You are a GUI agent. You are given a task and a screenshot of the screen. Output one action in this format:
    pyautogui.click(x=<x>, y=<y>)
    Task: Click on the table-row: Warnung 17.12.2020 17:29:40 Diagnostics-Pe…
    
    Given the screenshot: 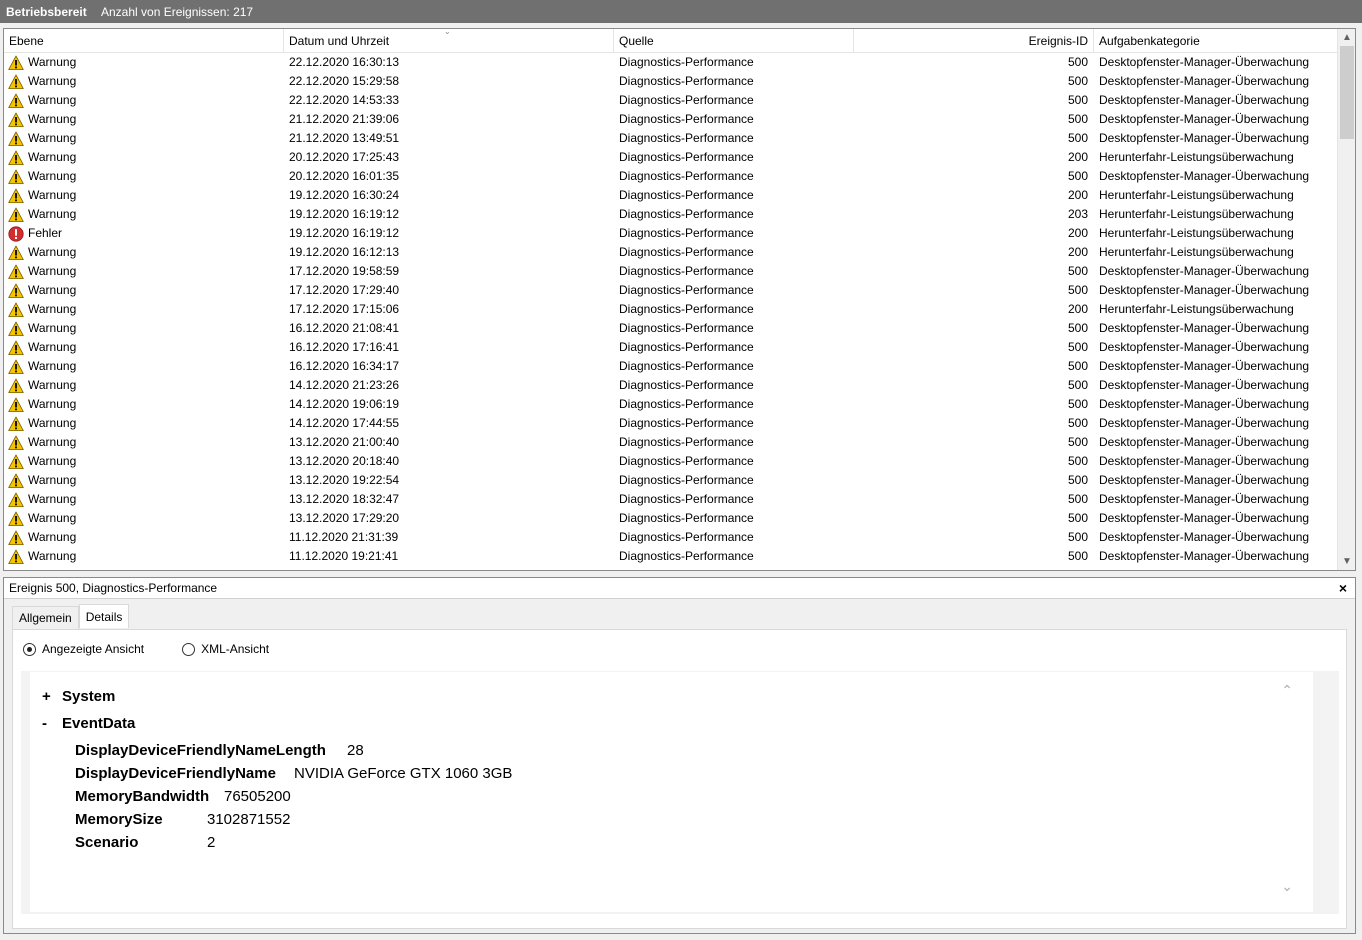 What is the action you would take?
    pyautogui.click(x=670, y=290)
    